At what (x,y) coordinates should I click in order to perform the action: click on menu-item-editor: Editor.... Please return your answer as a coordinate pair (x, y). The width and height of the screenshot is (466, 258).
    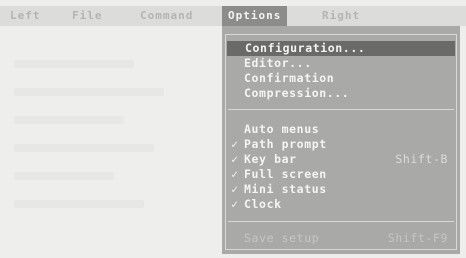
    Looking at the image, I should click on (341, 63).